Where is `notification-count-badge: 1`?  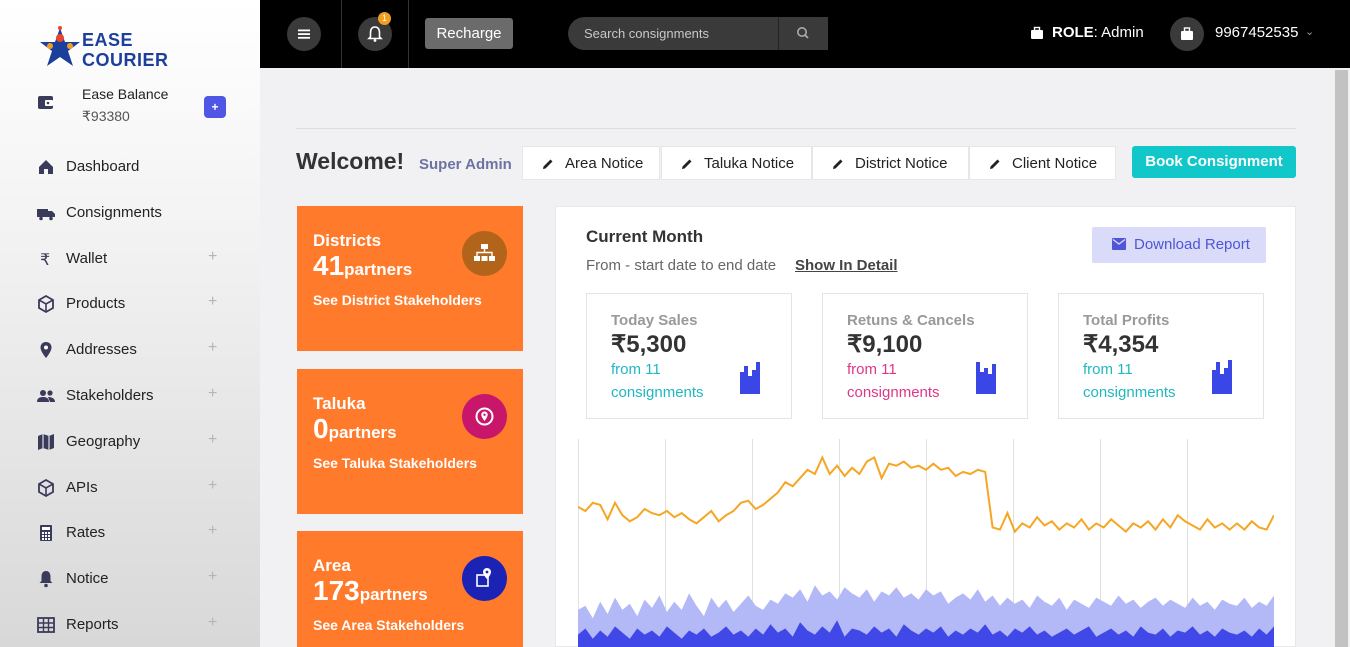
notification-count-badge: 1 is located at coordinates (384, 18).